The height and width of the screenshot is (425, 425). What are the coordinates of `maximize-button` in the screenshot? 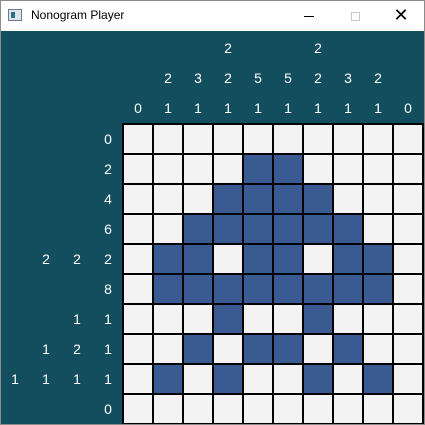 It's located at (355, 16).